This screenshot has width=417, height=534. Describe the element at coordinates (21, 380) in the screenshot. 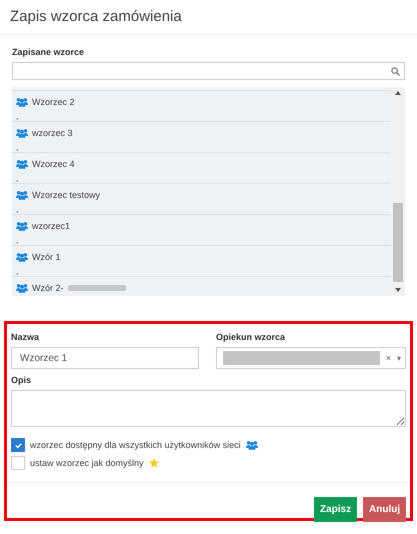

I see `field-label: Opis` at that location.